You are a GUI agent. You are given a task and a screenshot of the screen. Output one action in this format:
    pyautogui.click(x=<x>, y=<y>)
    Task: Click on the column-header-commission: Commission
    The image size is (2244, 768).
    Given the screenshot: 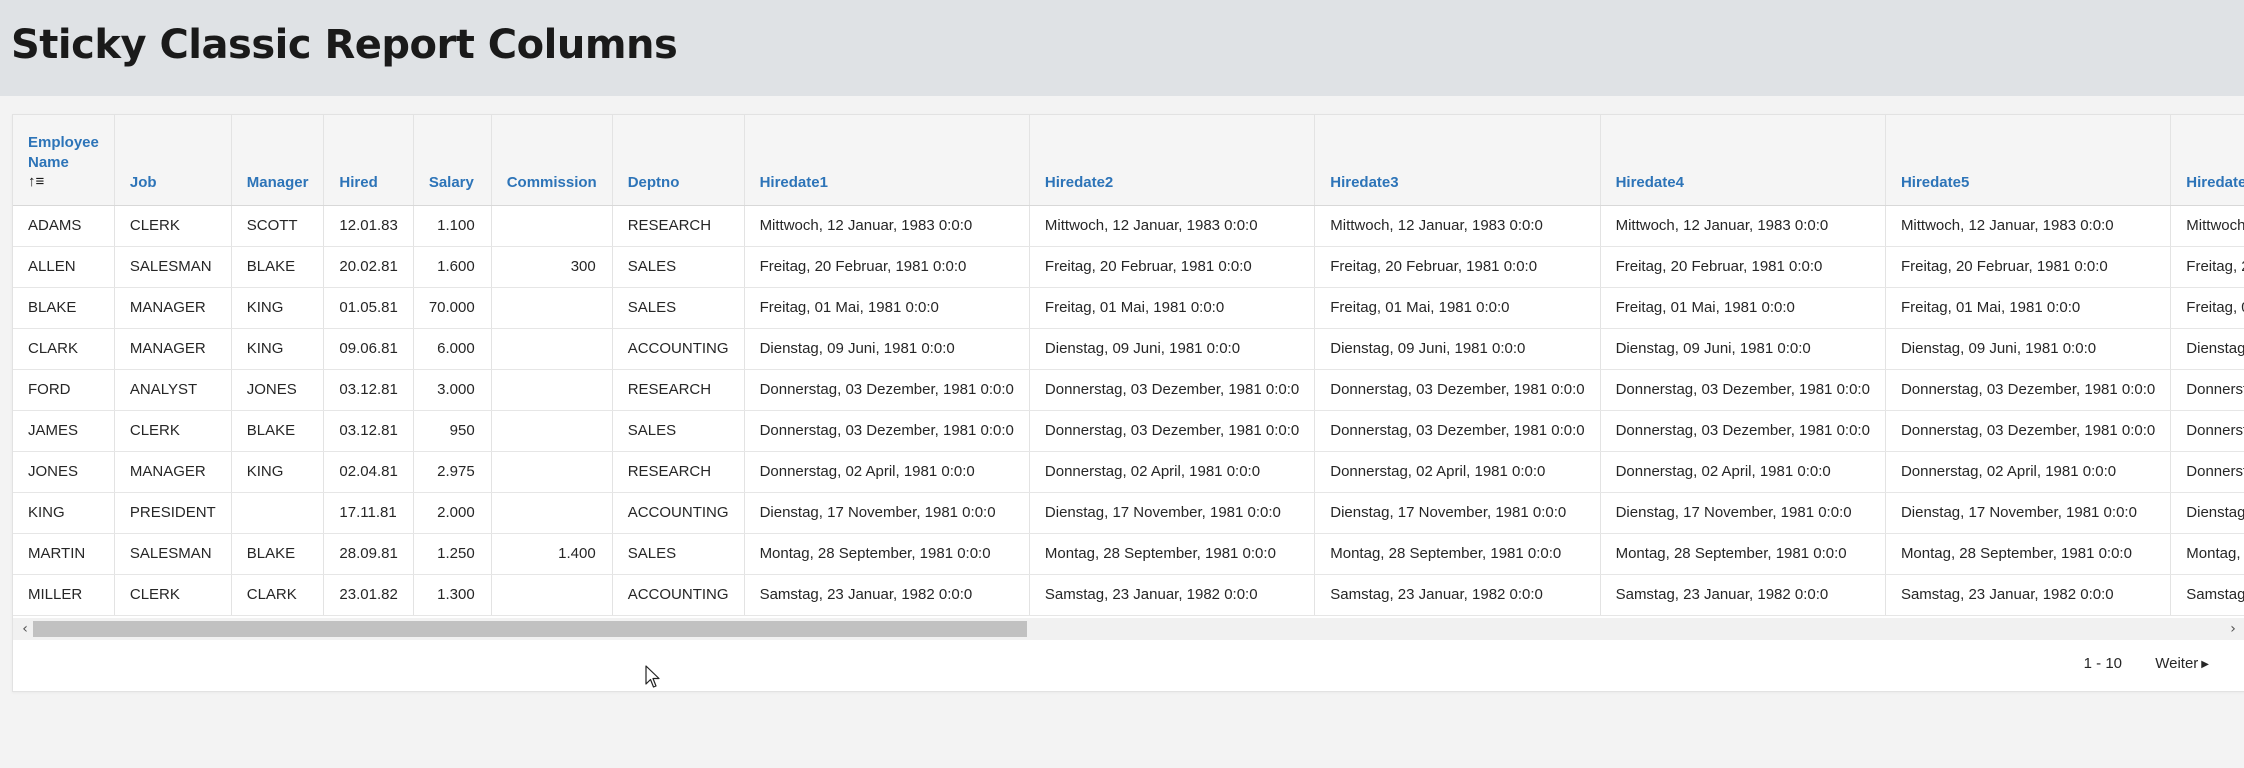 What is the action you would take?
    pyautogui.click(x=552, y=160)
    